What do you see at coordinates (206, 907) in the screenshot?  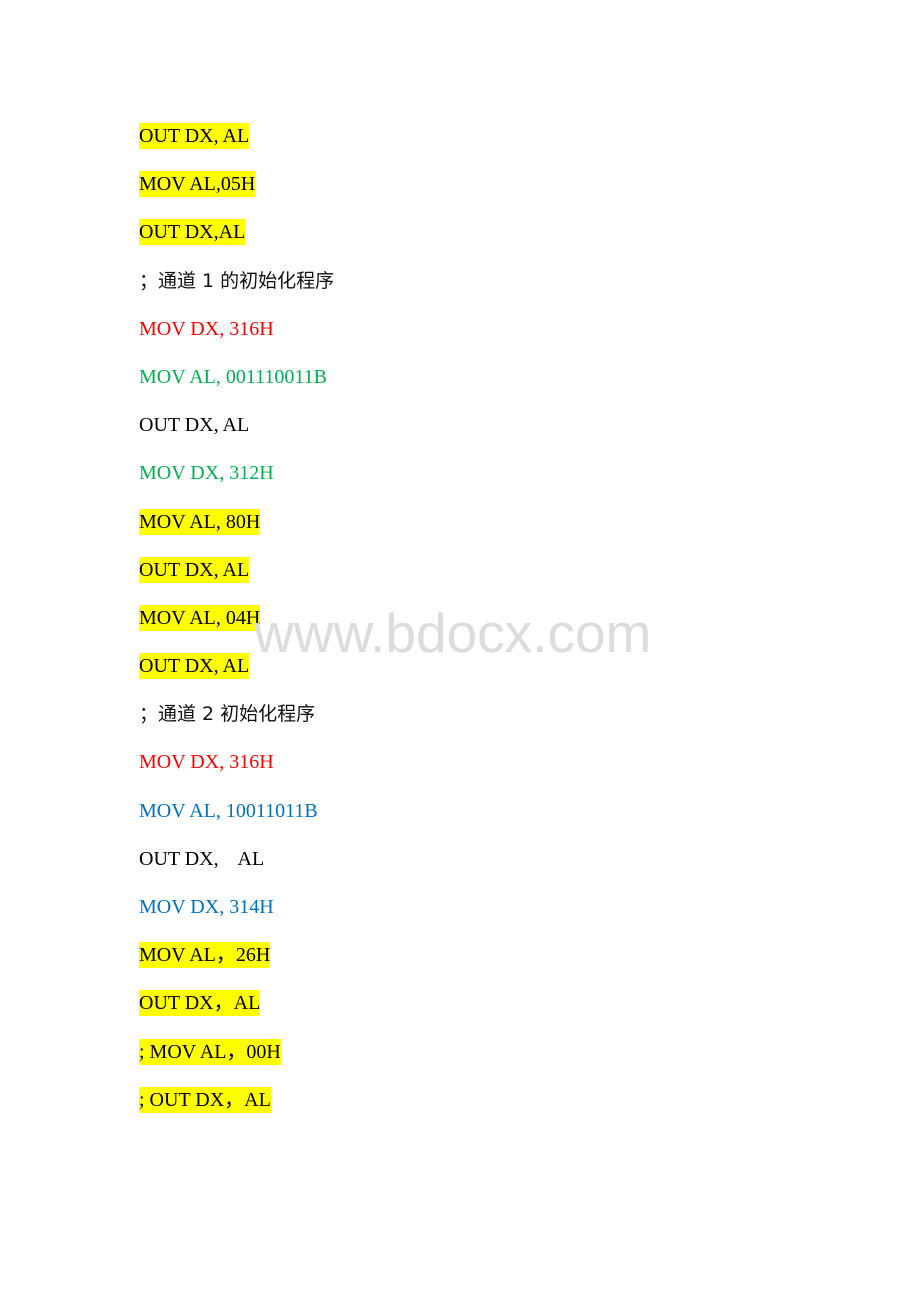 I see `code-line-text: MOV DX, 314H` at bounding box center [206, 907].